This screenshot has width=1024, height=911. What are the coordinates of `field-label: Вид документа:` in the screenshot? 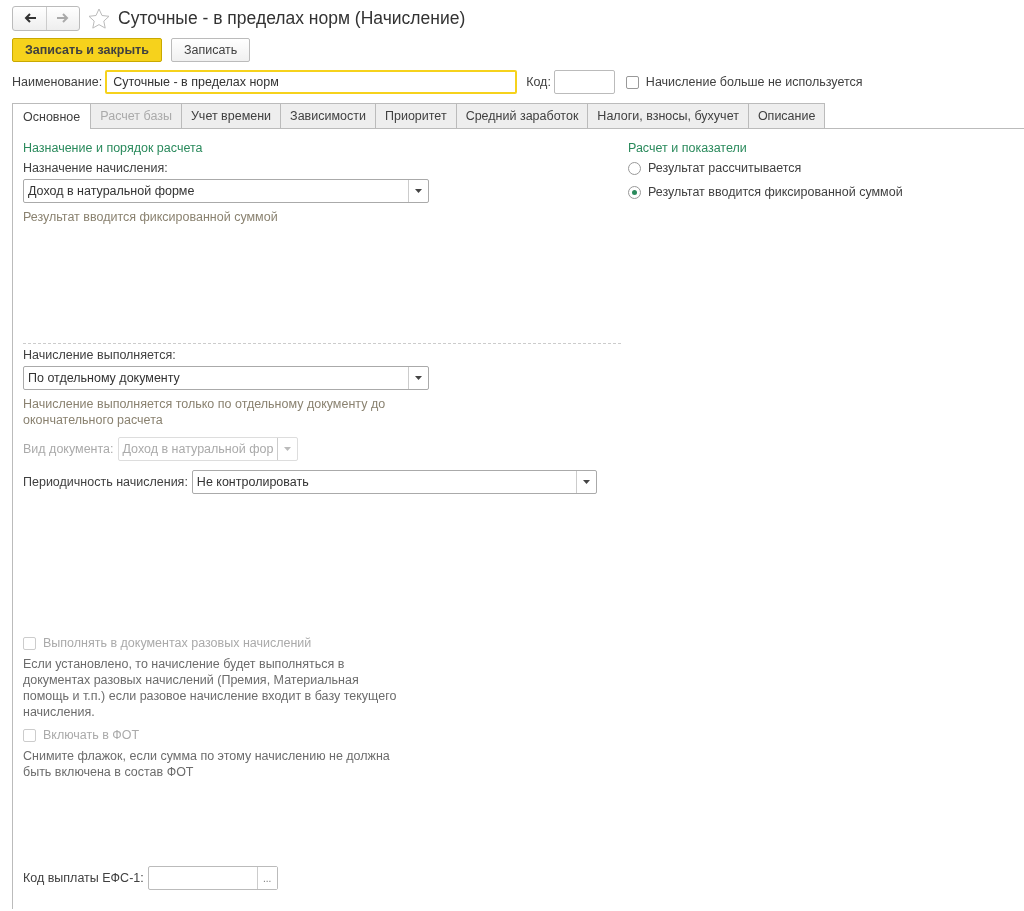 It's located at (68, 449).